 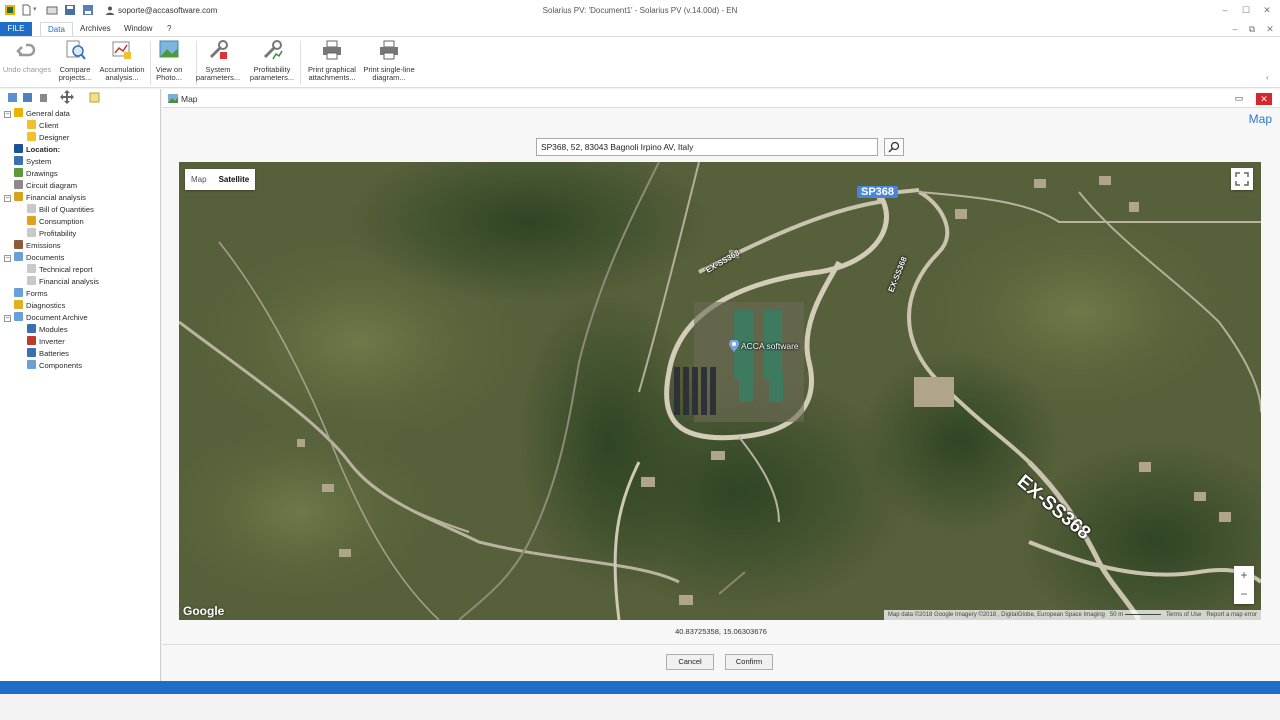 What do you see at coordinates (95, 29) in the screenshot?
I see `tab-archives: Archives` at bounding box center [95, 29].